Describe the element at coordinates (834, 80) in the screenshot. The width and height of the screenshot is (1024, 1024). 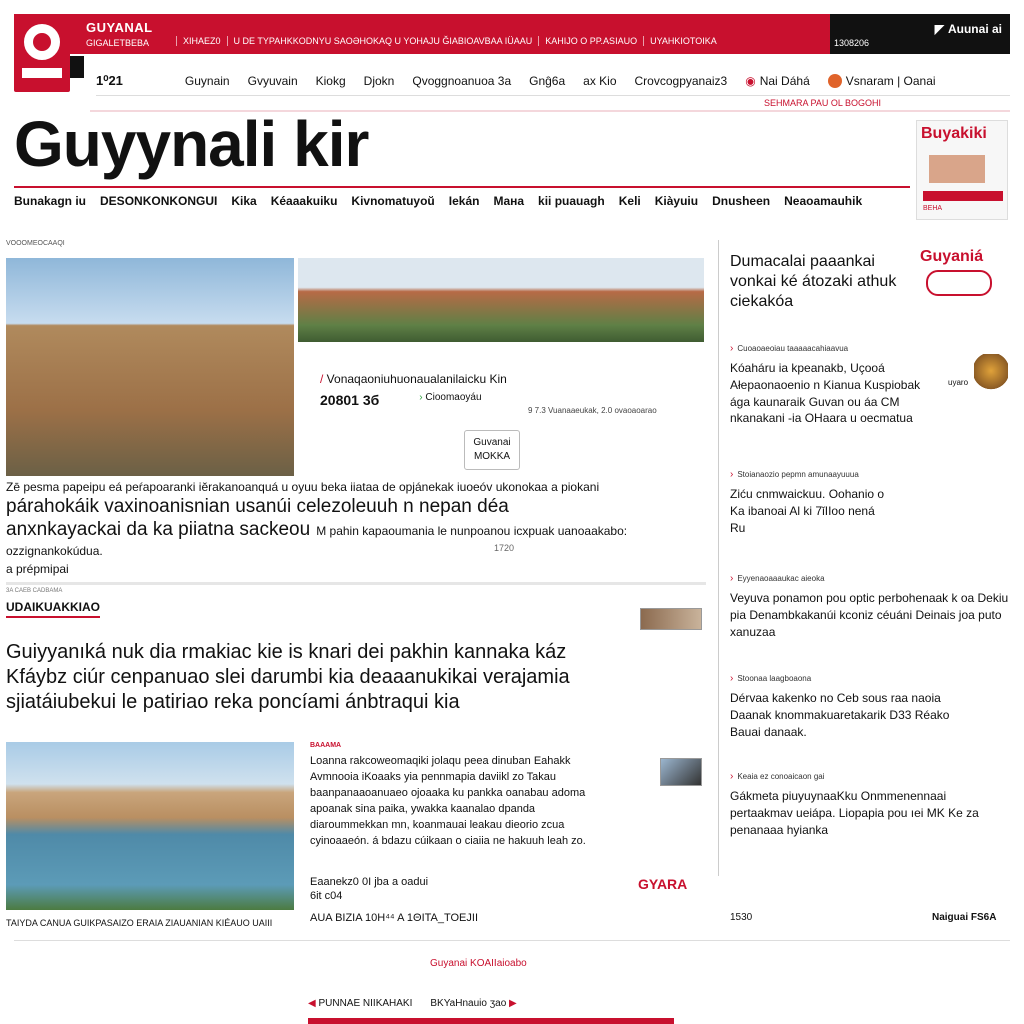
I see `radio-icon` at that location.